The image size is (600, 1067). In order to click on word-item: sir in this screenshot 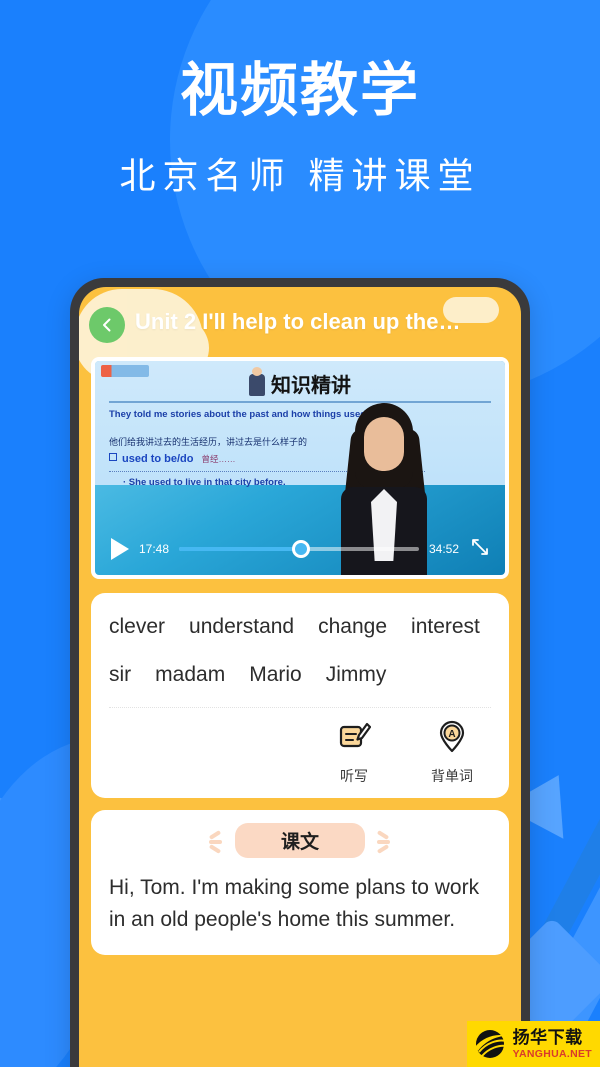, I will do `click(120, 675)`.